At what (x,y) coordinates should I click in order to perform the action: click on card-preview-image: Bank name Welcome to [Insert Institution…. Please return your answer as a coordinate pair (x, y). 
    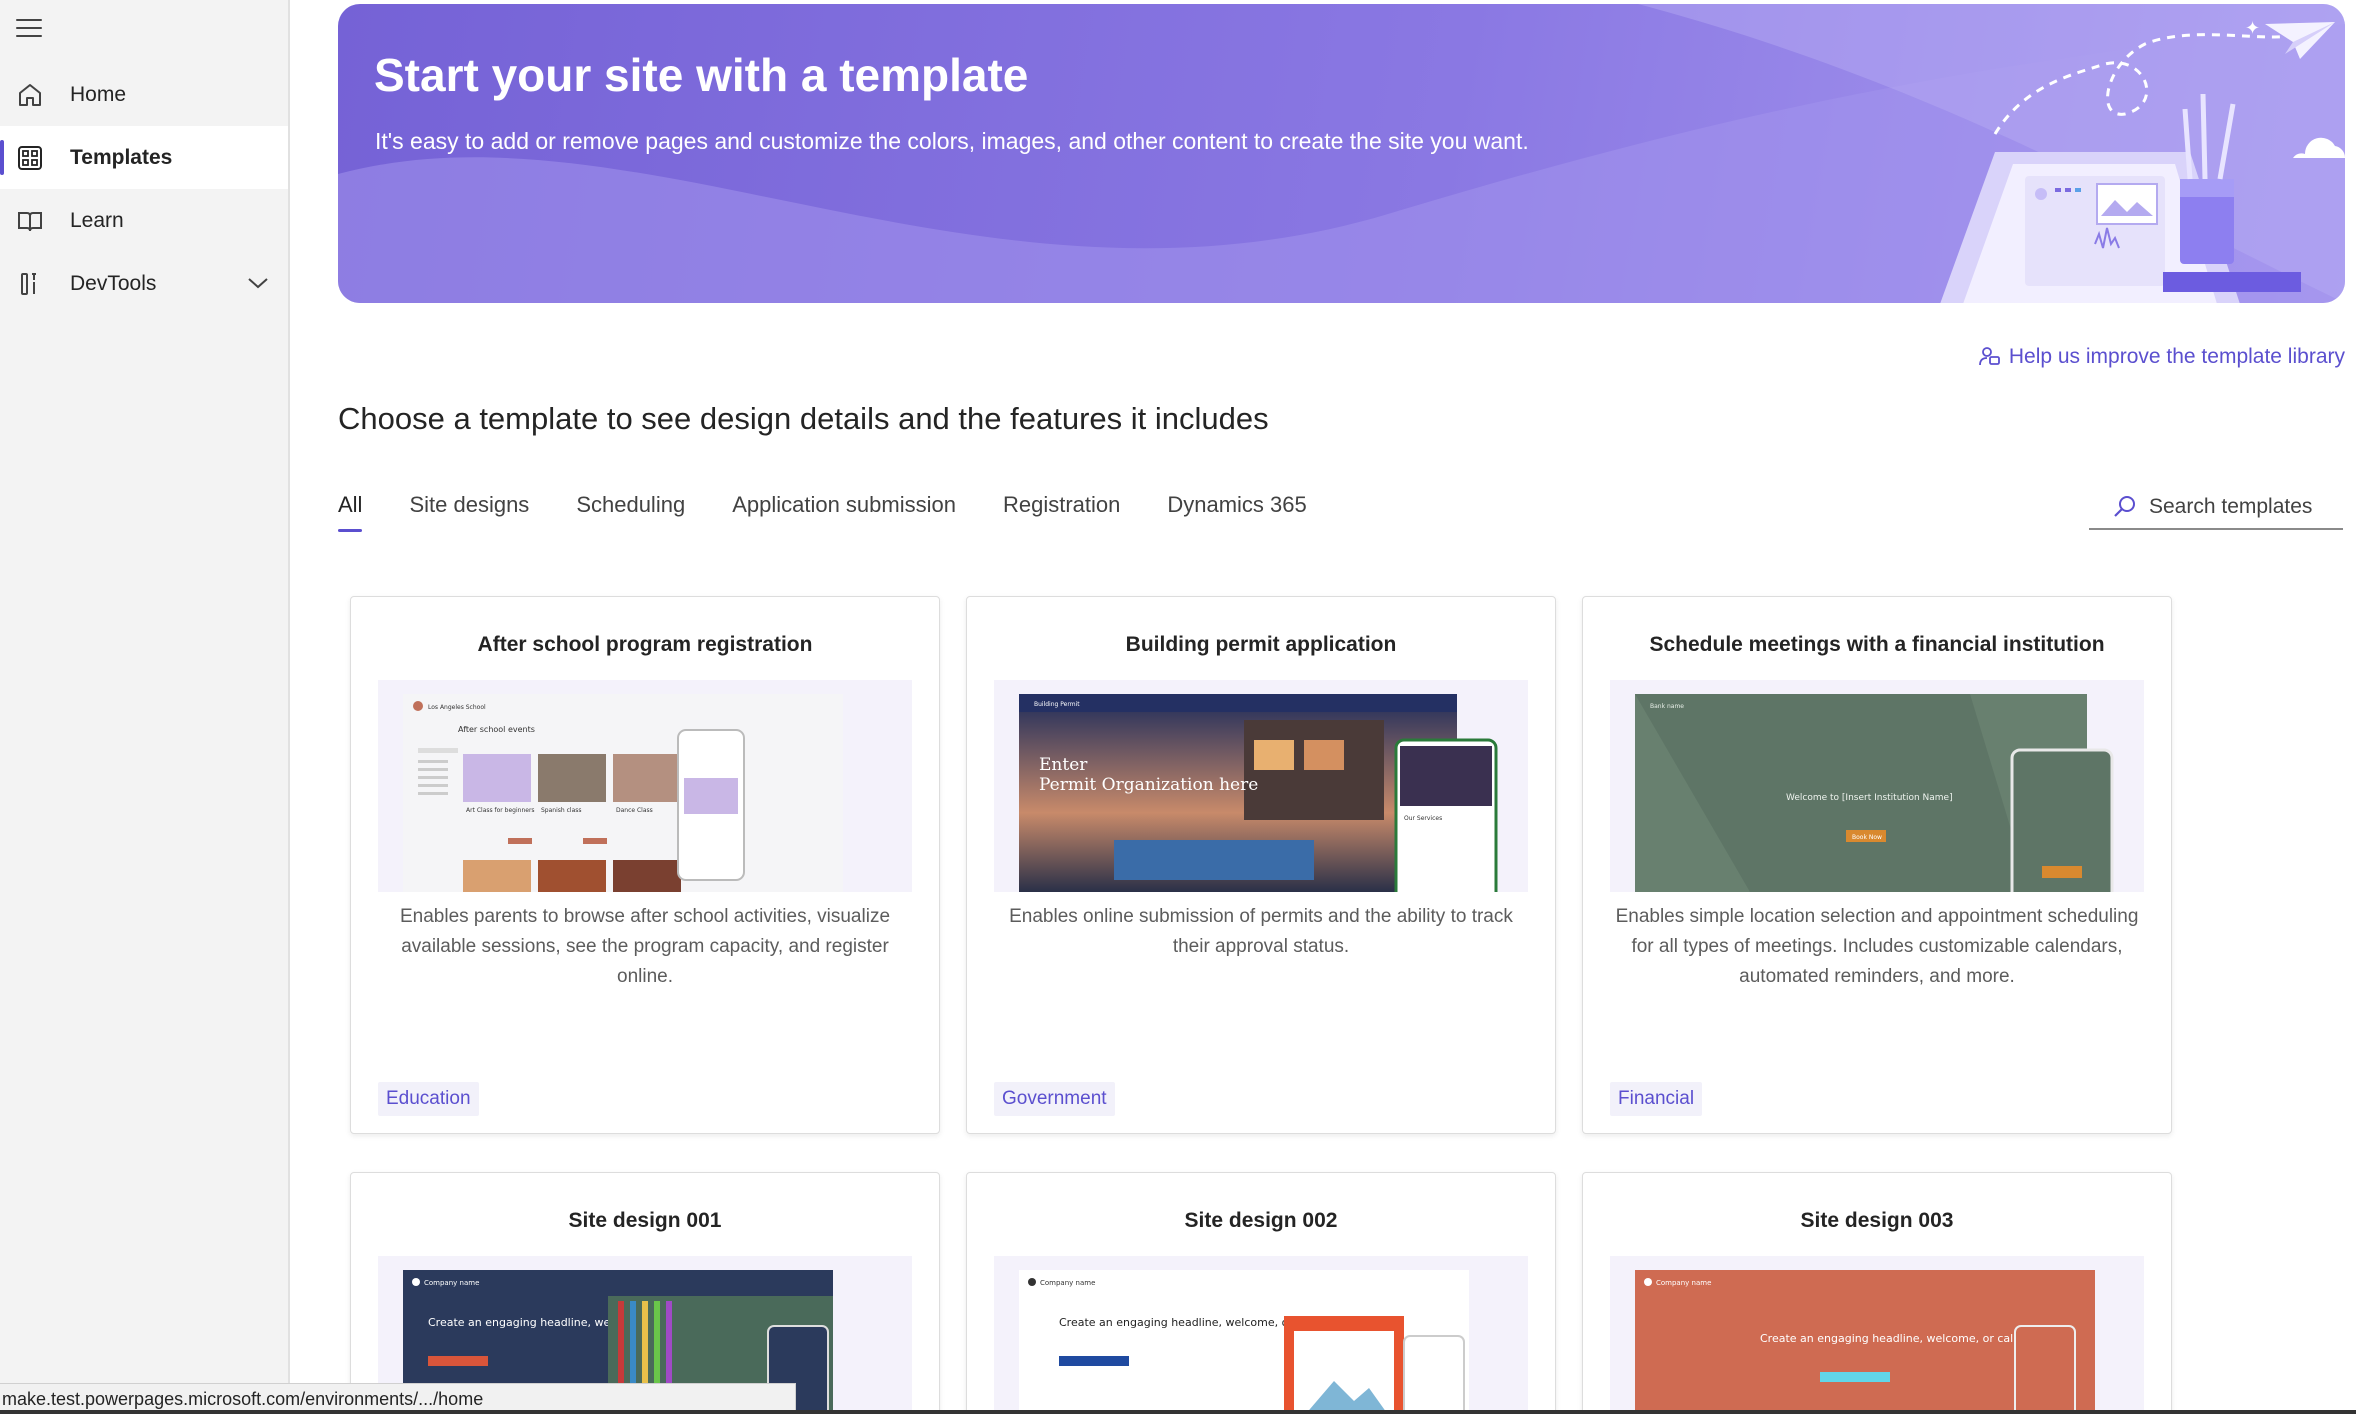
    Looking at the image, I should click on (1877, 786).